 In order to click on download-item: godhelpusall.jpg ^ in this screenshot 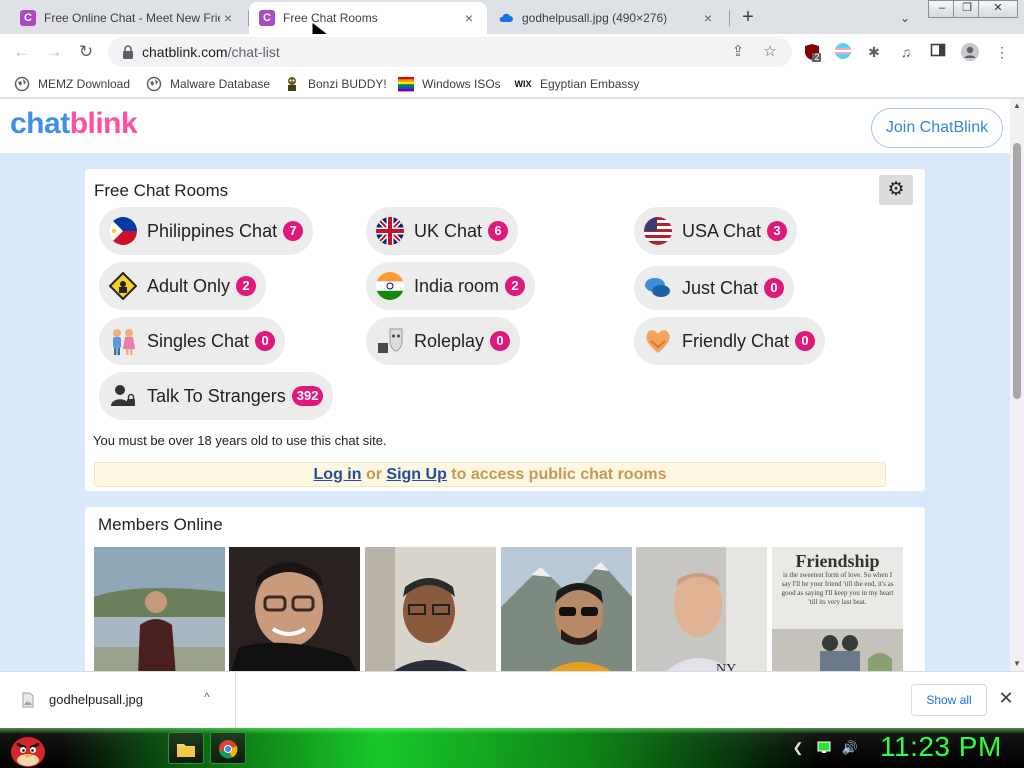, I will do `click(118, 700)`.